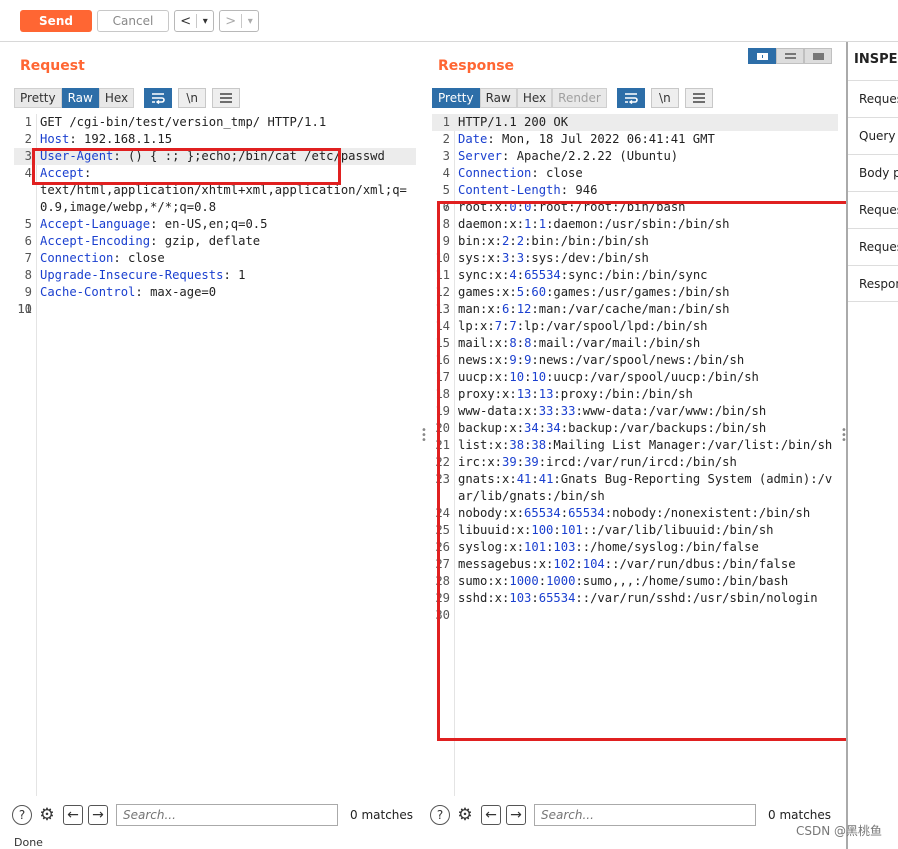  I want to click on gid-number: 34, so click(553, 428).